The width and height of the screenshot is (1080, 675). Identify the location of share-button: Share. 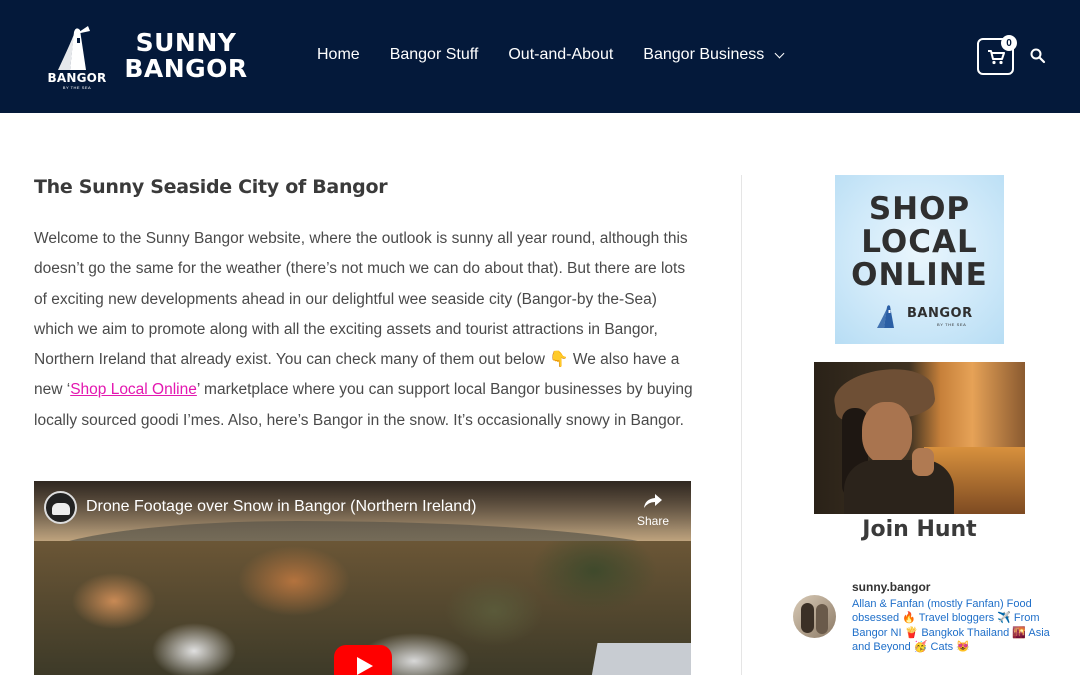
(653, 510).